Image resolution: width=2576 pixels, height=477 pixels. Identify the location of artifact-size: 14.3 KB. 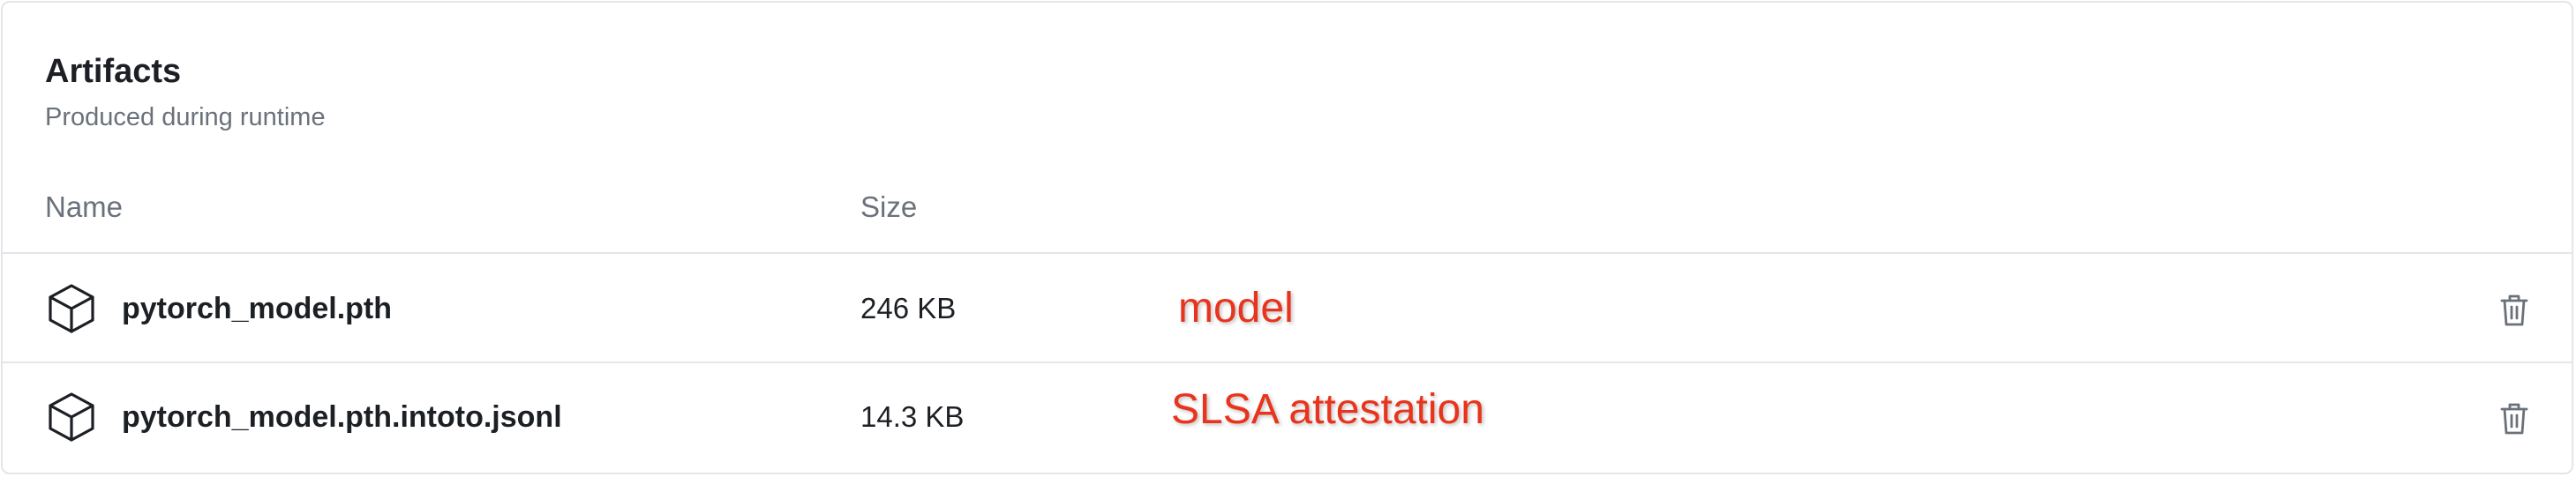
(912, 416).